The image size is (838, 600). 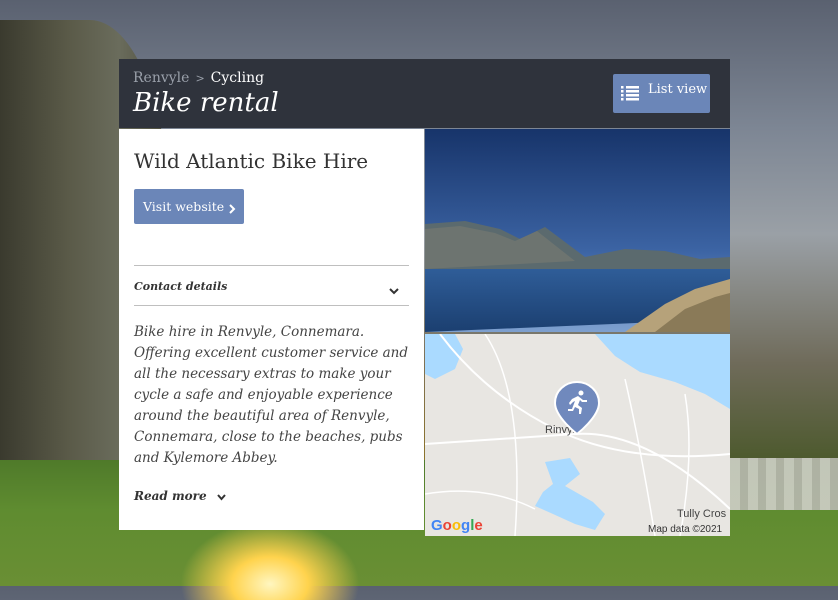 What do you see at coordinates (577, 410) in the screenshot?
I see `map-marker` at bounding box center [577, 410].